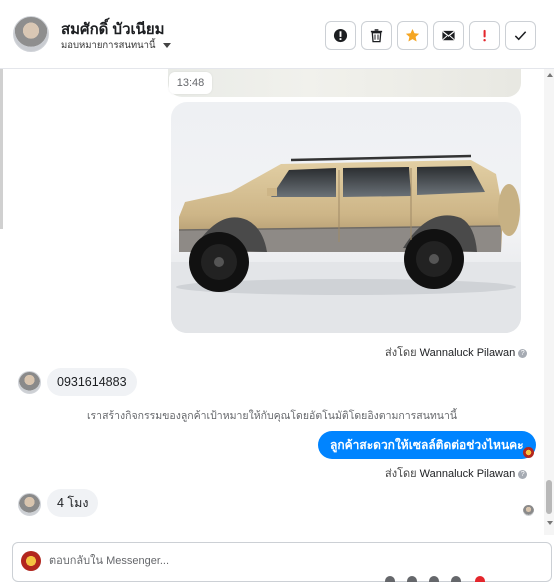 The height and width of the screenshot is (582, 554). I want to click on alert-circle-icon, so click(340, 35).